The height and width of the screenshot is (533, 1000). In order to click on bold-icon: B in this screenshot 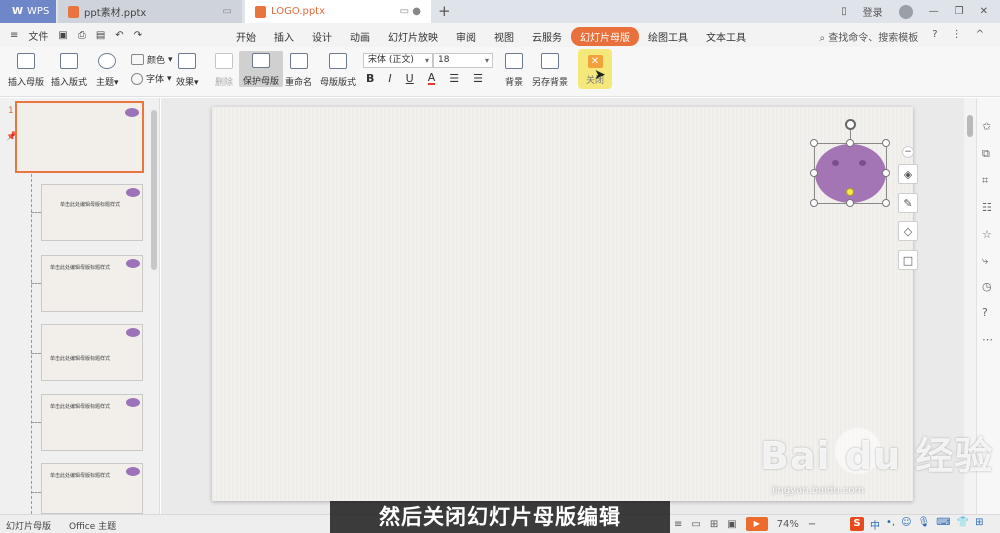, I will do `click(370, 78)`.